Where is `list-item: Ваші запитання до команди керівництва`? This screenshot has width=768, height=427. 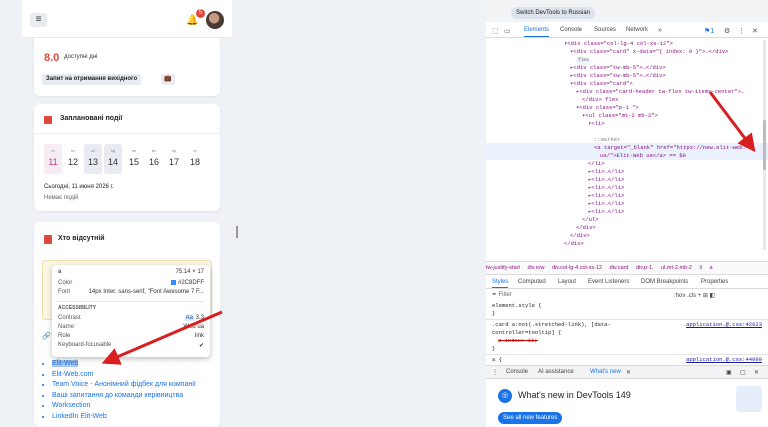
list-item: Ваші запитання до команди керівництва is located at coordinates (124, 397).